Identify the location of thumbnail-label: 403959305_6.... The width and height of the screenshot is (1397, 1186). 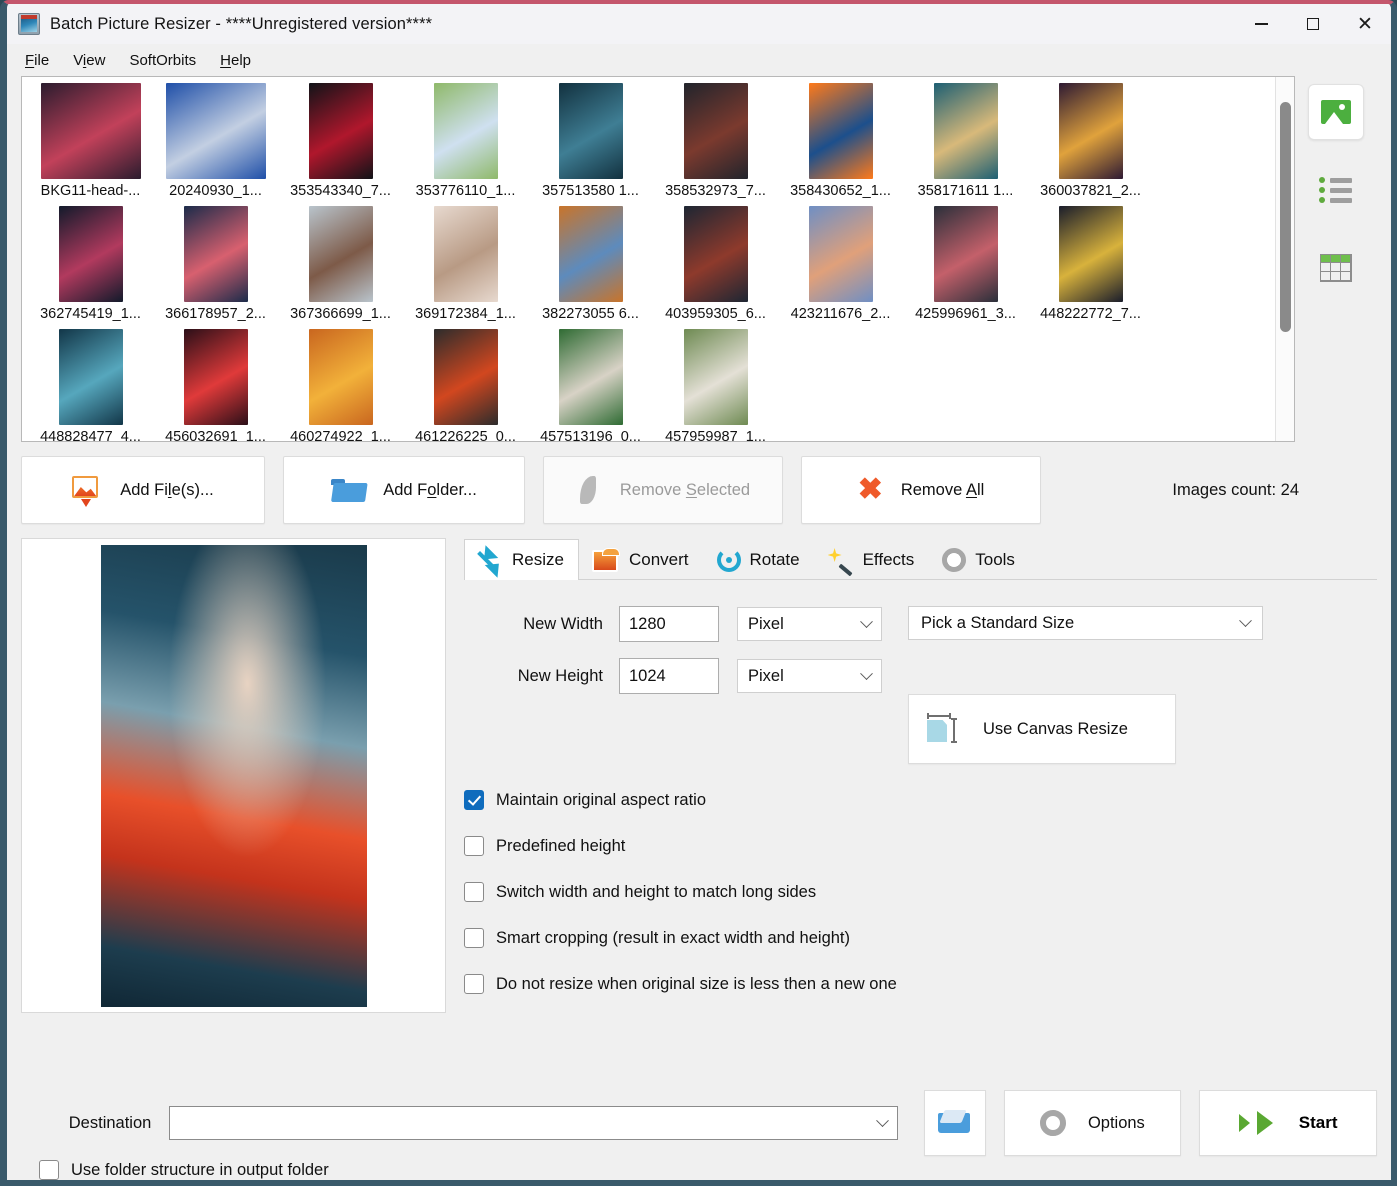
(715, 314).